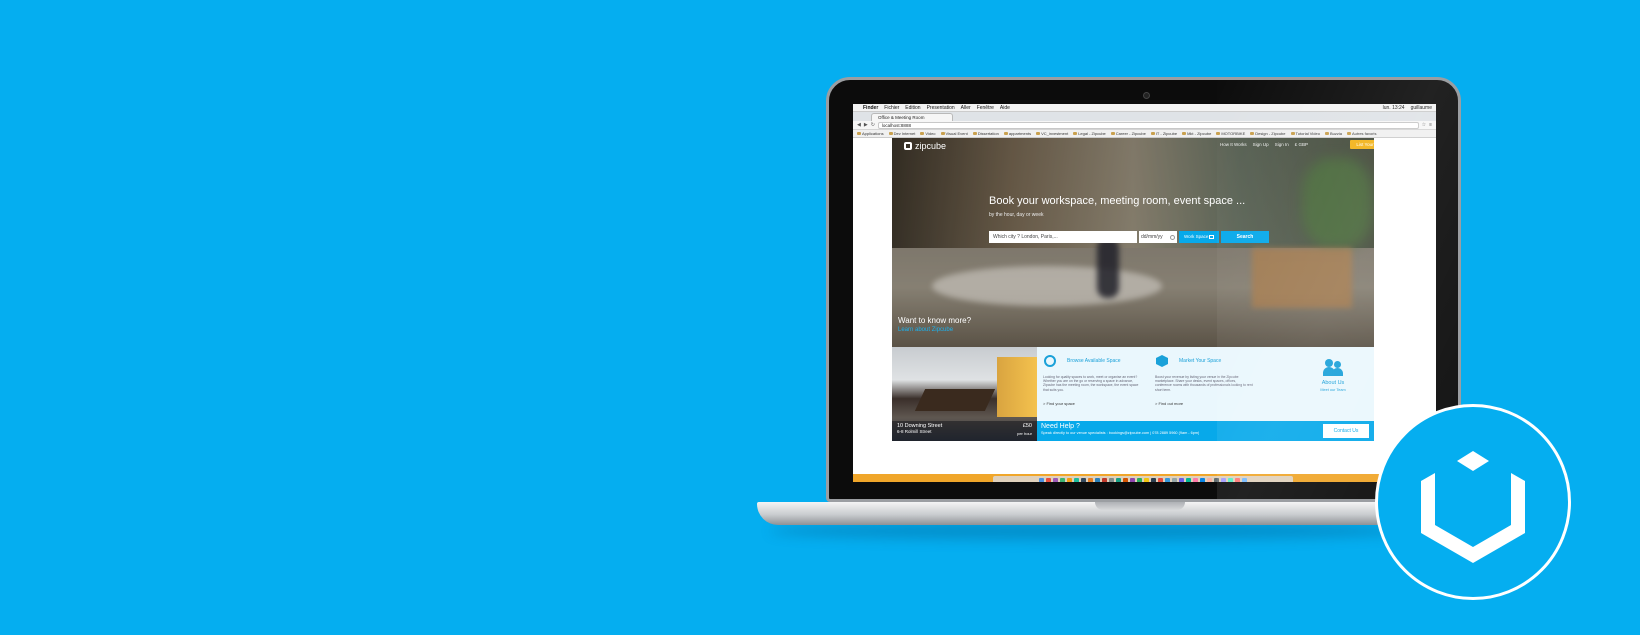 The width and height of the screenshot is (1640, 635). What do you see at coordinates (925, 330) in the screenshot?
I see `learn-about-link: Learn about Zipcube` at bounding box center [925, 330].